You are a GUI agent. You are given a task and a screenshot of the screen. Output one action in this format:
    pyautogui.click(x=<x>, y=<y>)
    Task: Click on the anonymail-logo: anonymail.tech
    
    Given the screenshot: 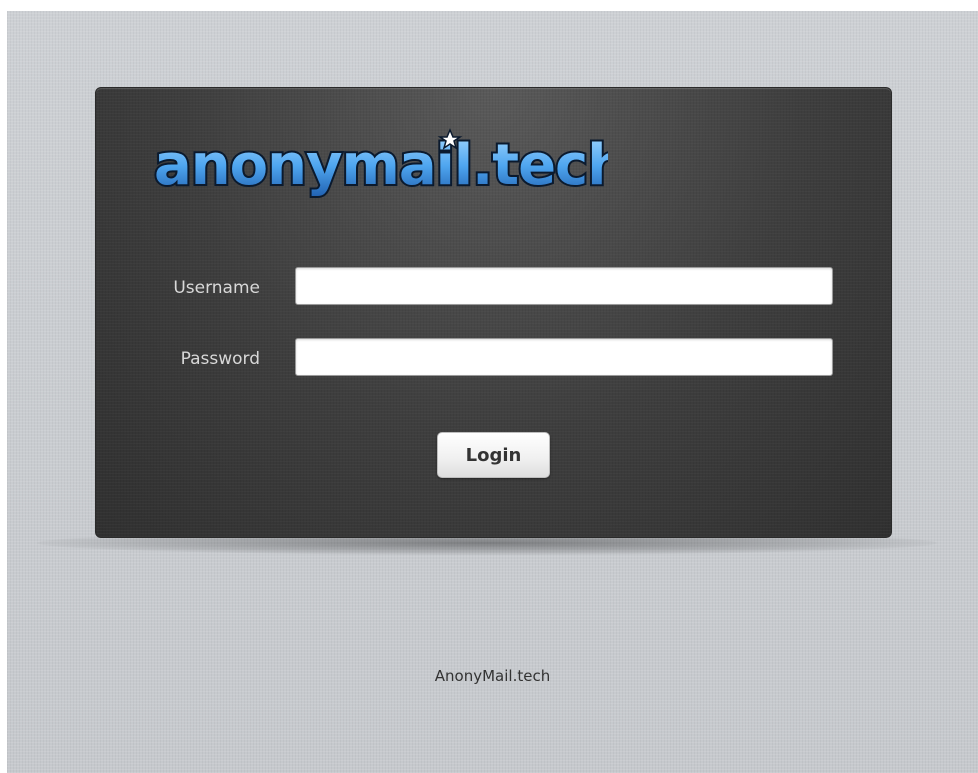 What is the action you would take?
    pyautogui.click(x=380, y=164)
    